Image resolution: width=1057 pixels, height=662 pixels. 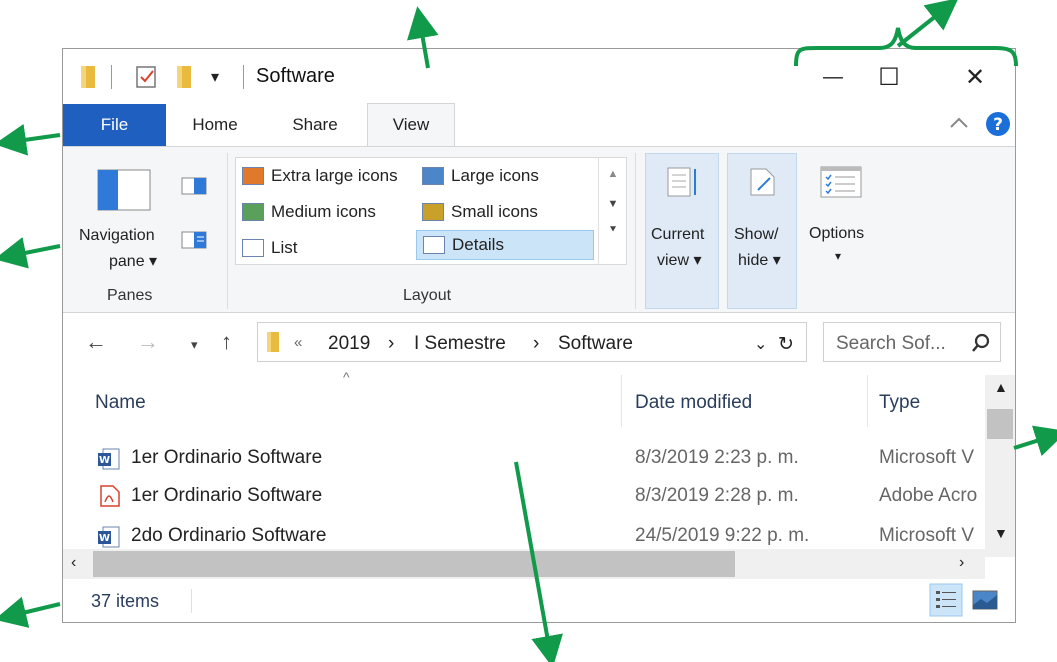 I want to click on item-count: 37 items, so click(x=125, y=601).